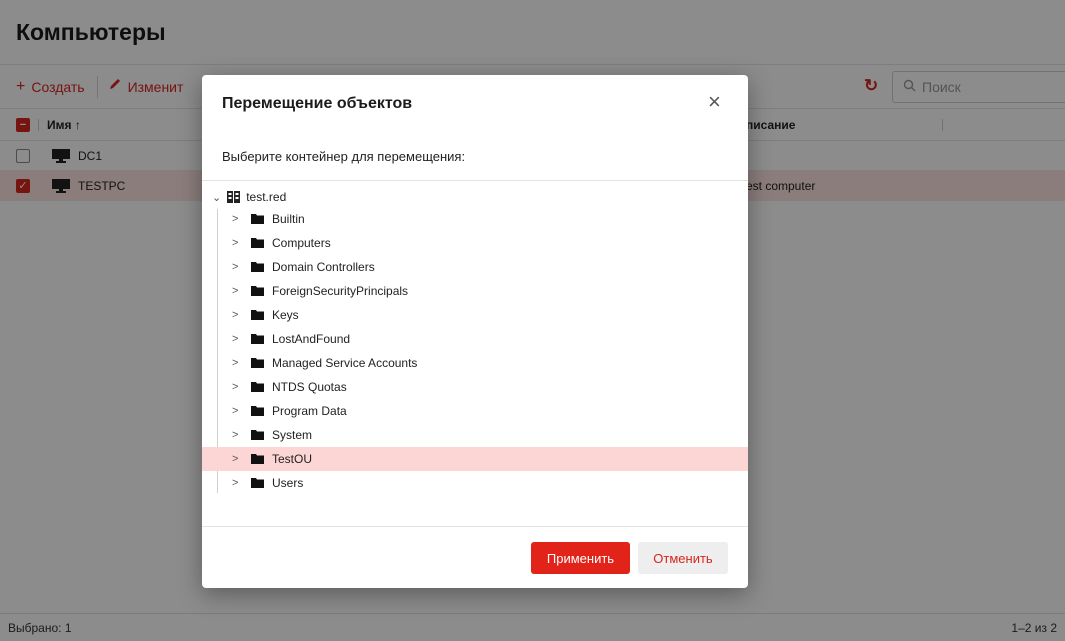  What do you see at coordinates (475, 411) in the screenshot?
I see `tree-item: > Program Data` at bounding box center [475, 411].